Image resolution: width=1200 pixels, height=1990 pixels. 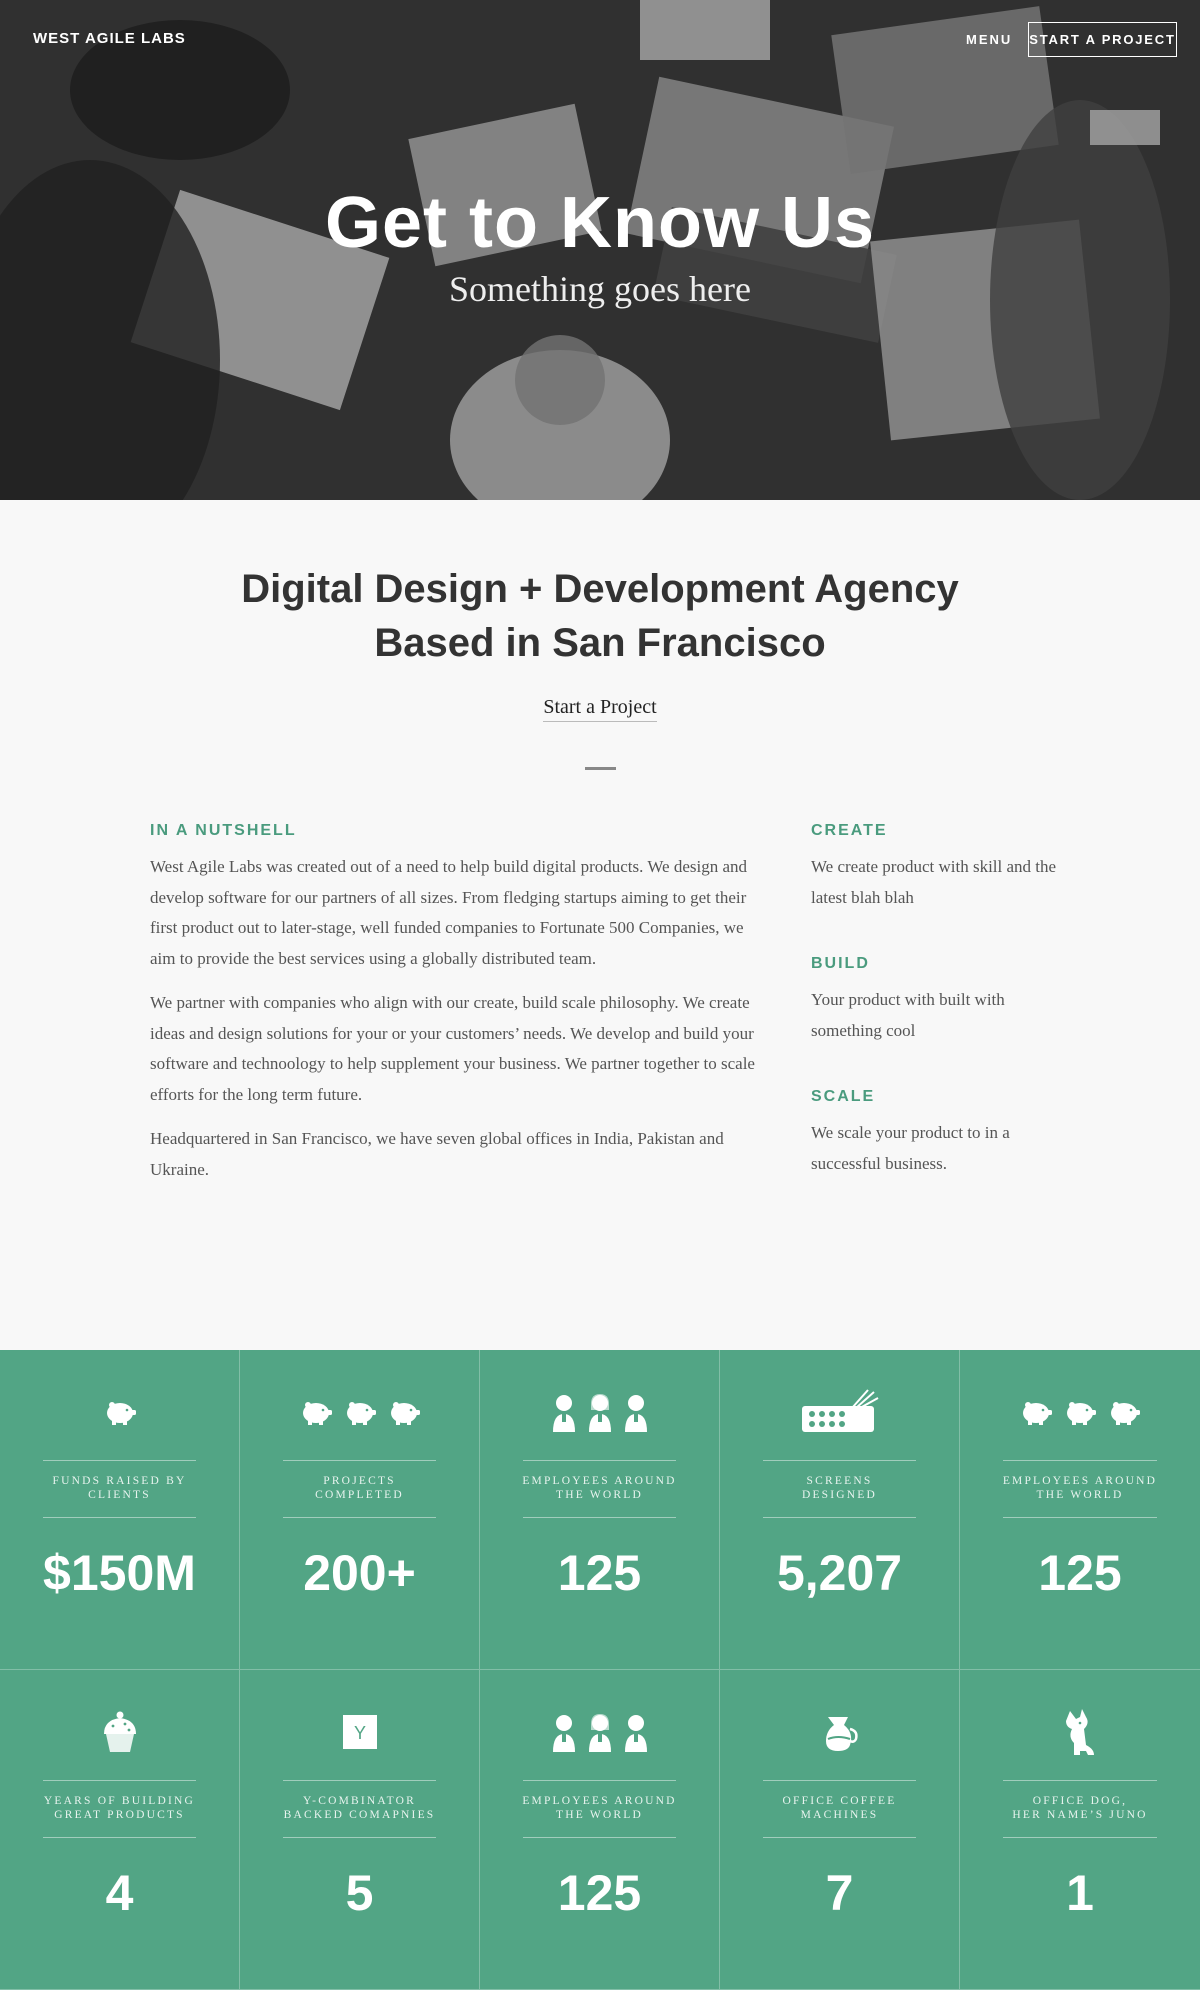 I want to click on create-heading: CREATE, so click(x=849, y=830).